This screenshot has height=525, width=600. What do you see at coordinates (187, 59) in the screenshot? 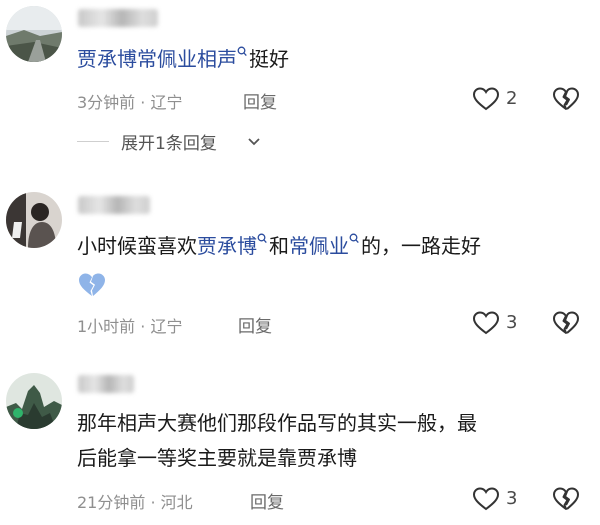
I see `keyword-link: 常佩业相声` at bounding box center [187, 59].